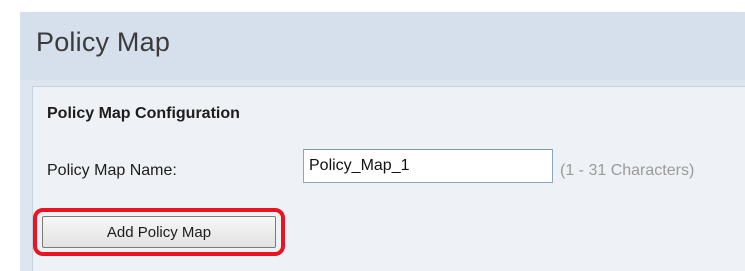 The image size is (745, 271). What do you see at coordinates (112, 170) in the screenshot?
I see `policy-map-name-label: Policy Map Name:` at bounding box center [112, 170].